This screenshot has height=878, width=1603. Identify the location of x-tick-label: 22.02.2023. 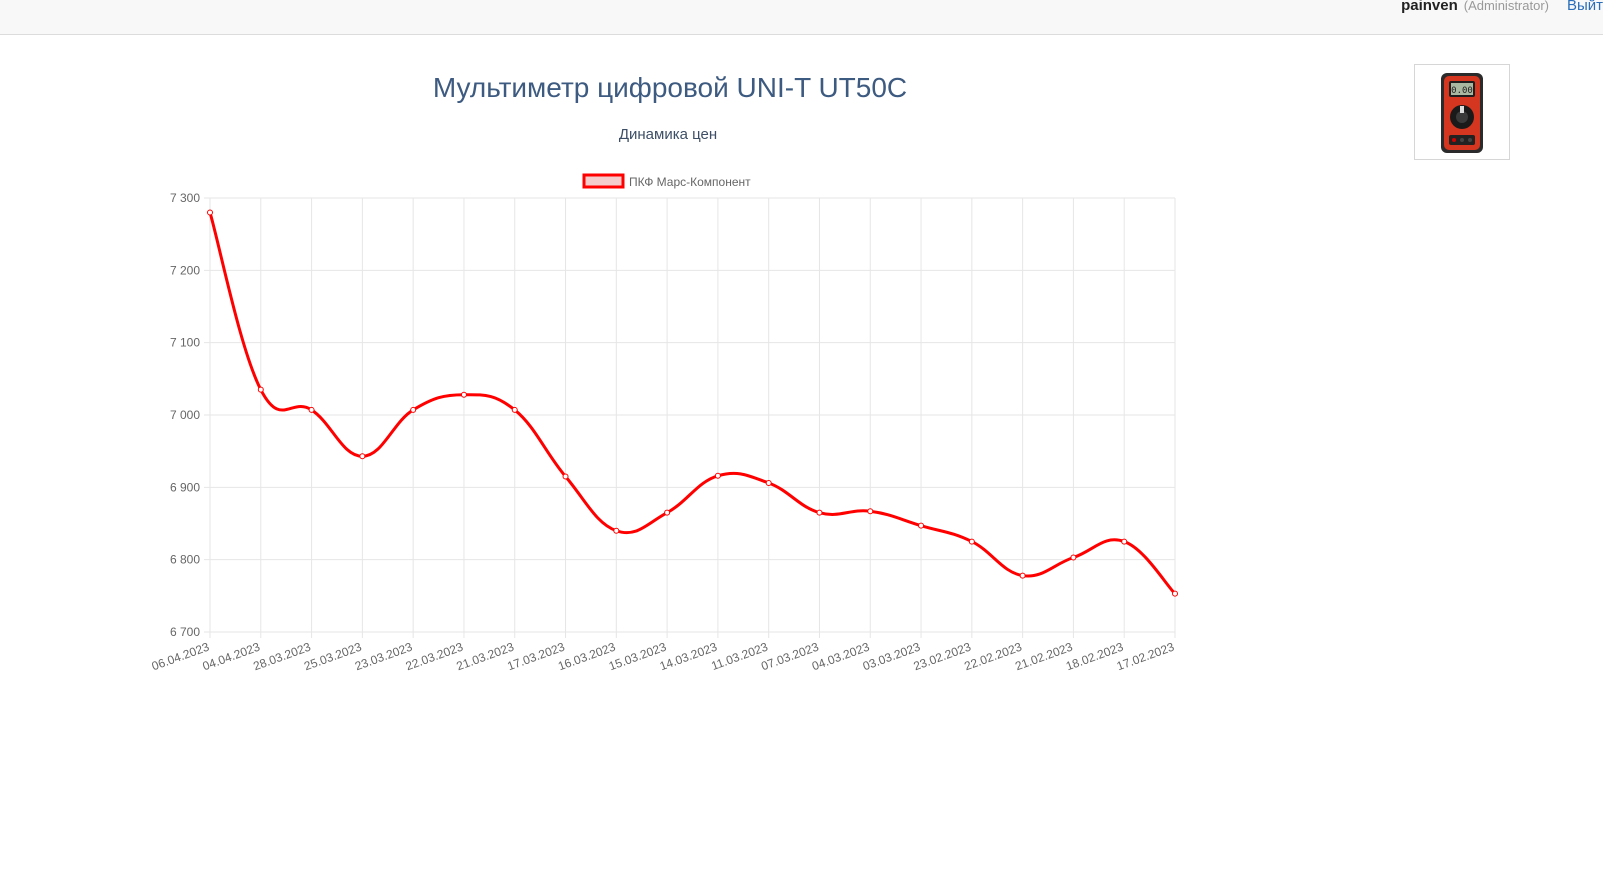
(993, 657).